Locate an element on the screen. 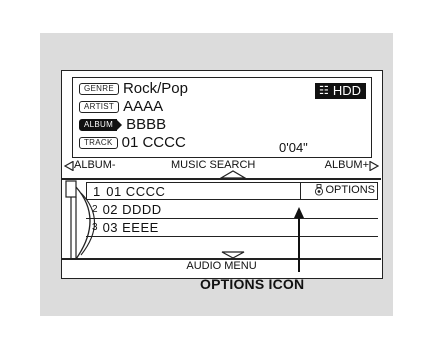  list-item-text: 01 CCCC is located at coordinates (136, 191).